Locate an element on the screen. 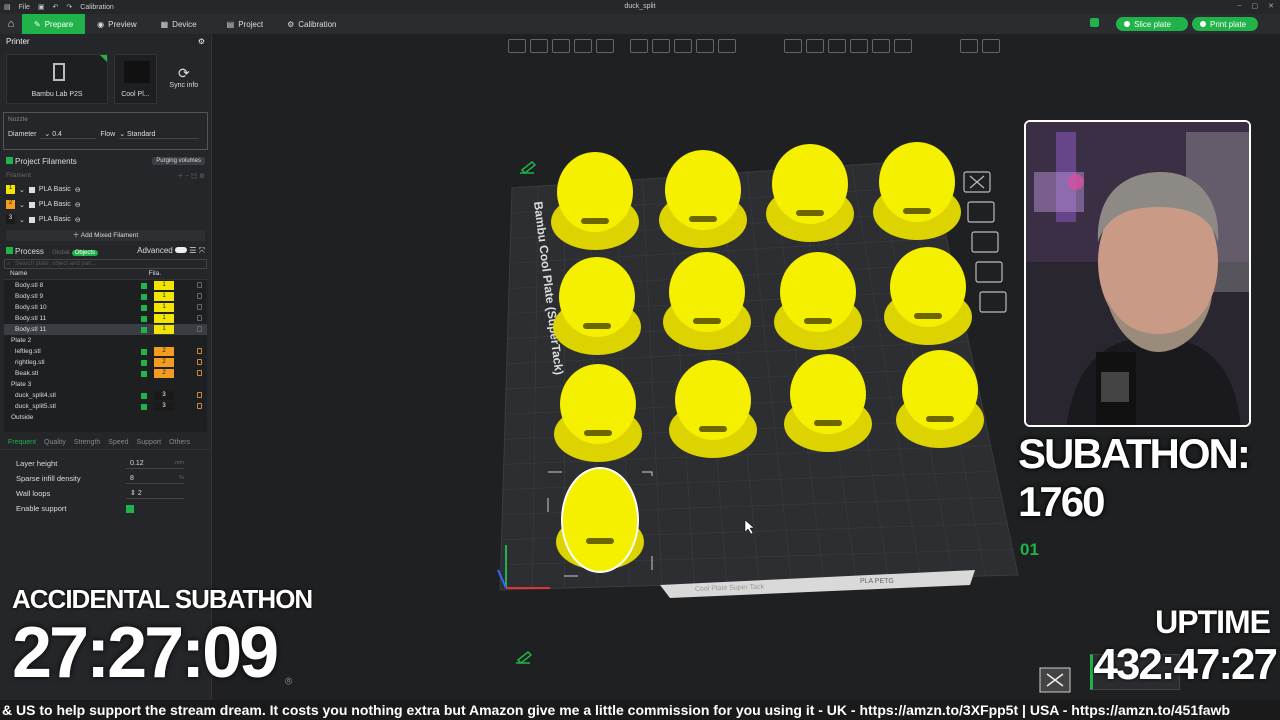 The width and height of the screenshot is (1280, 720). tab-frequent: Frequent is located at coordinates (22, 442).